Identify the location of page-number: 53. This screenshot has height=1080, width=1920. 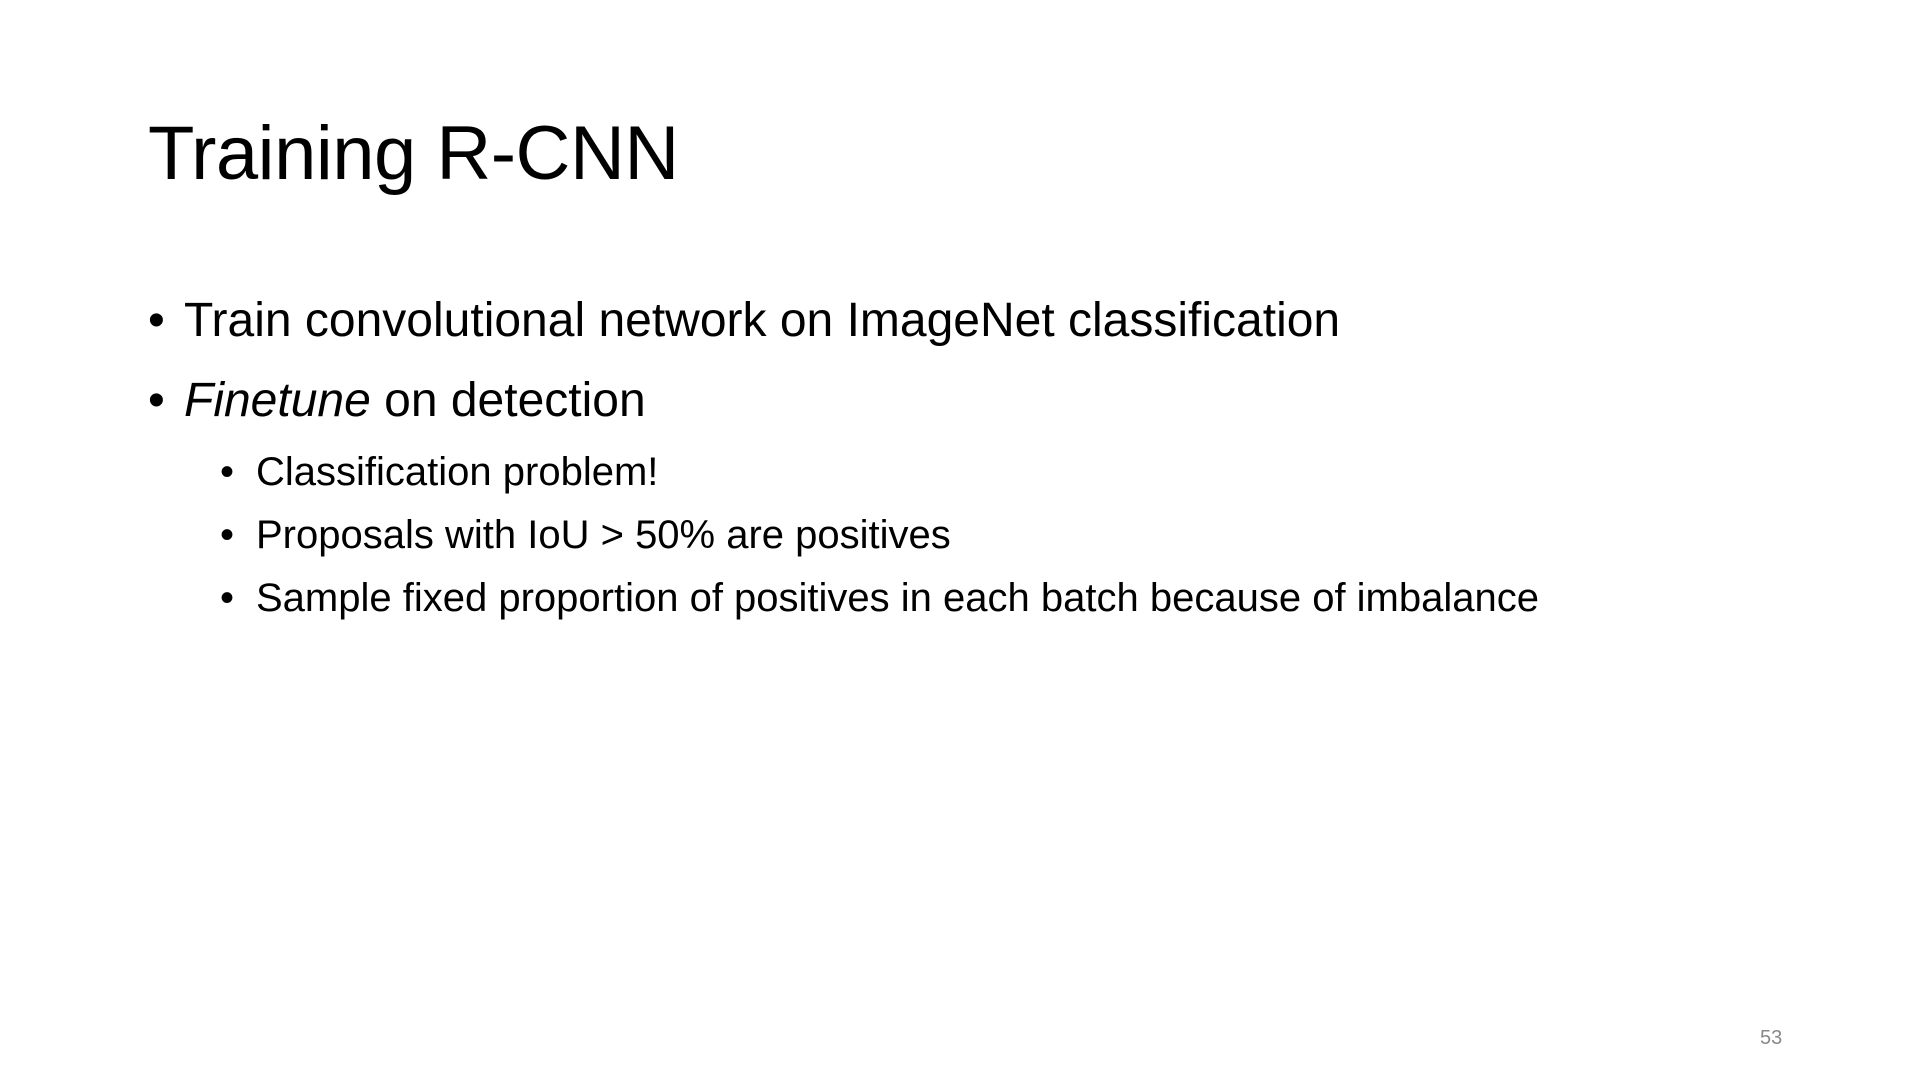
(1771, 1038).